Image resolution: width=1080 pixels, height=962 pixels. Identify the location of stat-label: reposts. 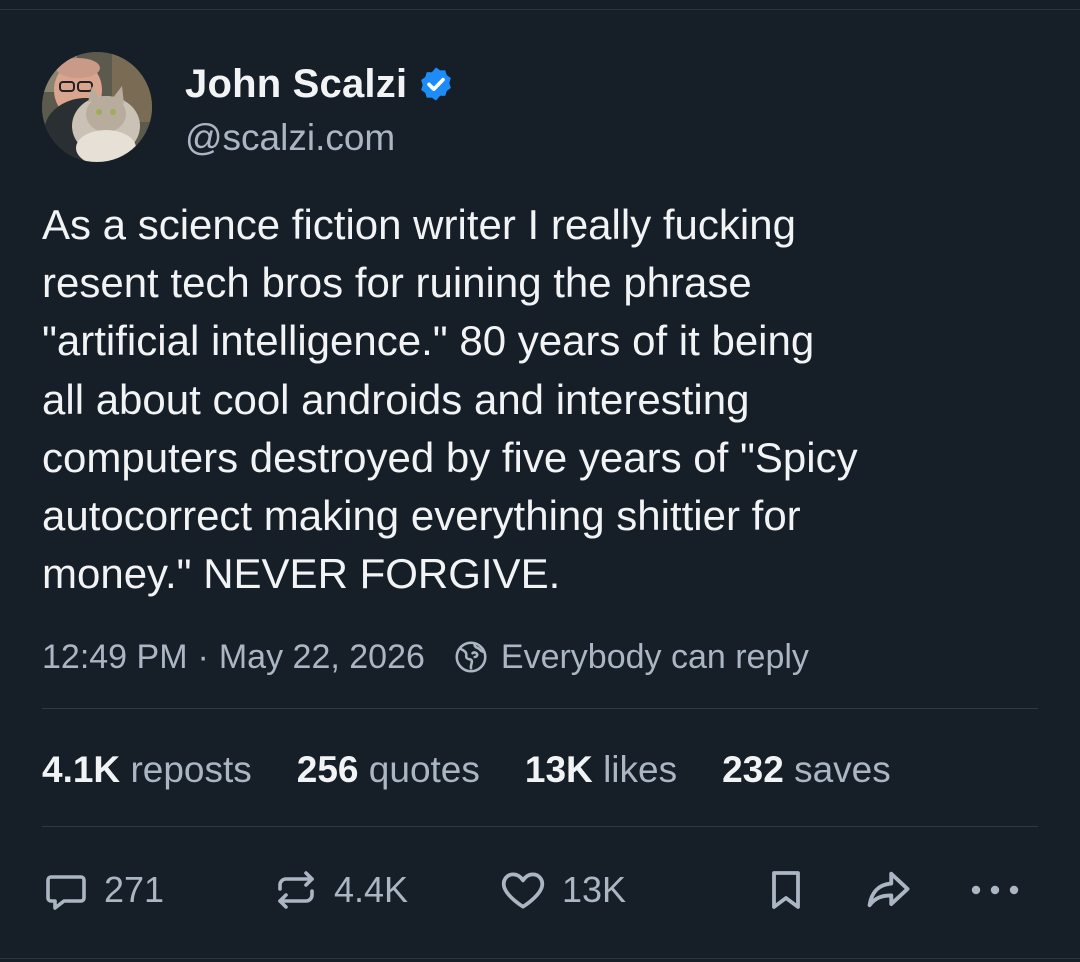
(191, 769).